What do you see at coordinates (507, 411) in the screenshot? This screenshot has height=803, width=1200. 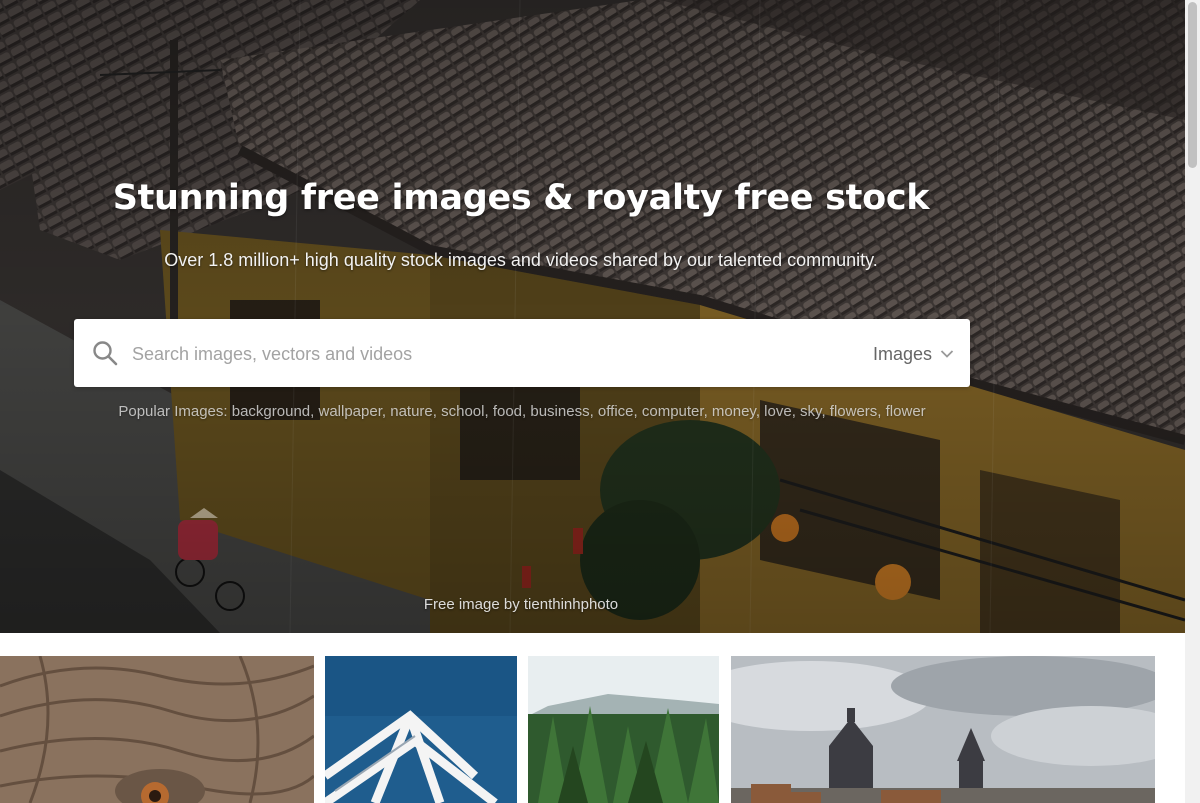 I see `popular-term-link: food` at bounding box center [507, 411].